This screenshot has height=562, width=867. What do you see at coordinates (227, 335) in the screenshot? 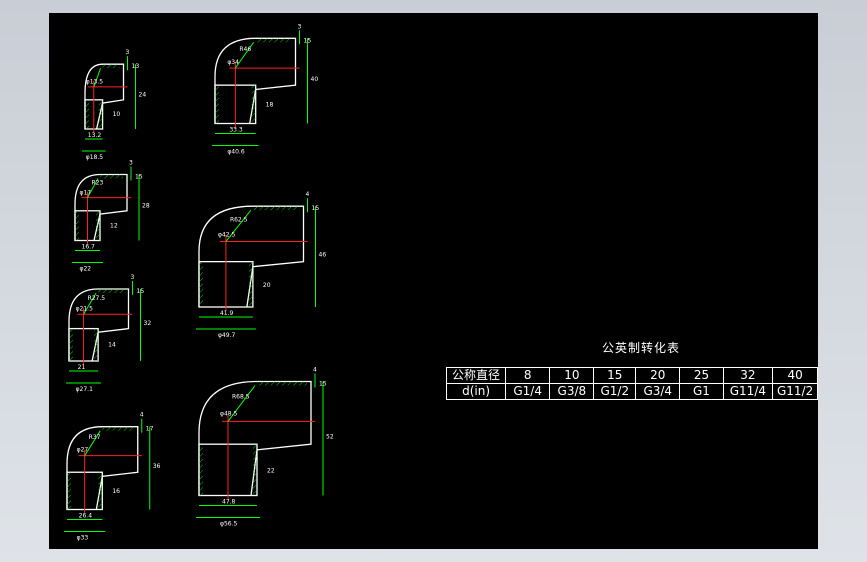
I see `dimension-label: φ49.7` at bounding box center [227, 335].